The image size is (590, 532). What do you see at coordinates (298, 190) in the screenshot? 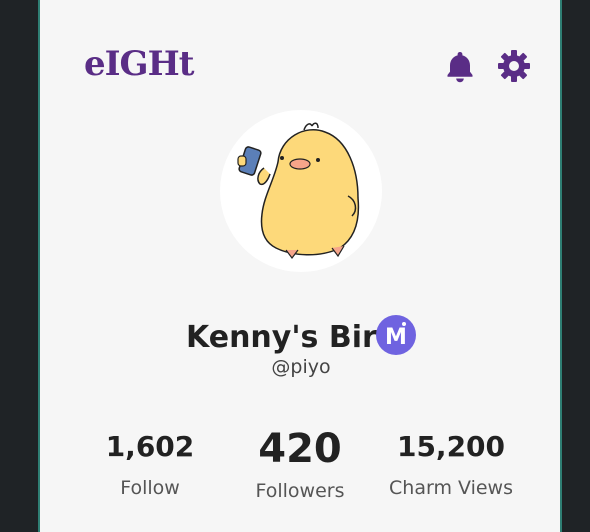
I see `bird-illustration` at bounding box center [298, 190].